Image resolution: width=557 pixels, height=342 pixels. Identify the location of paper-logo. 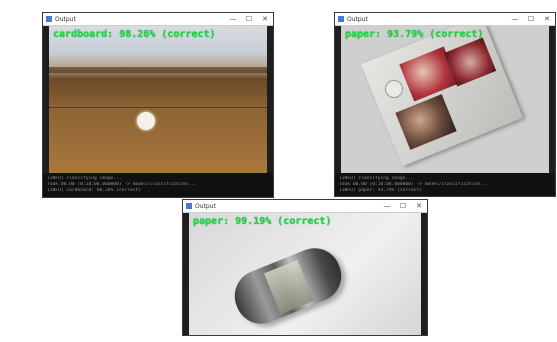
(394, 89).